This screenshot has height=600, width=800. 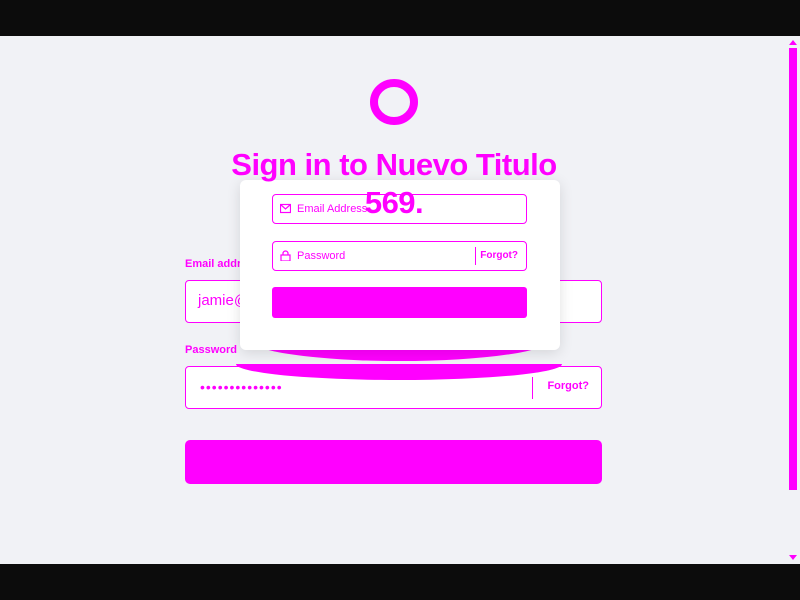 What do you see at coordinates (321, 256) in the screenshot?
I see `popup-password-placeholder: Password` at bounding box center [321, 256].